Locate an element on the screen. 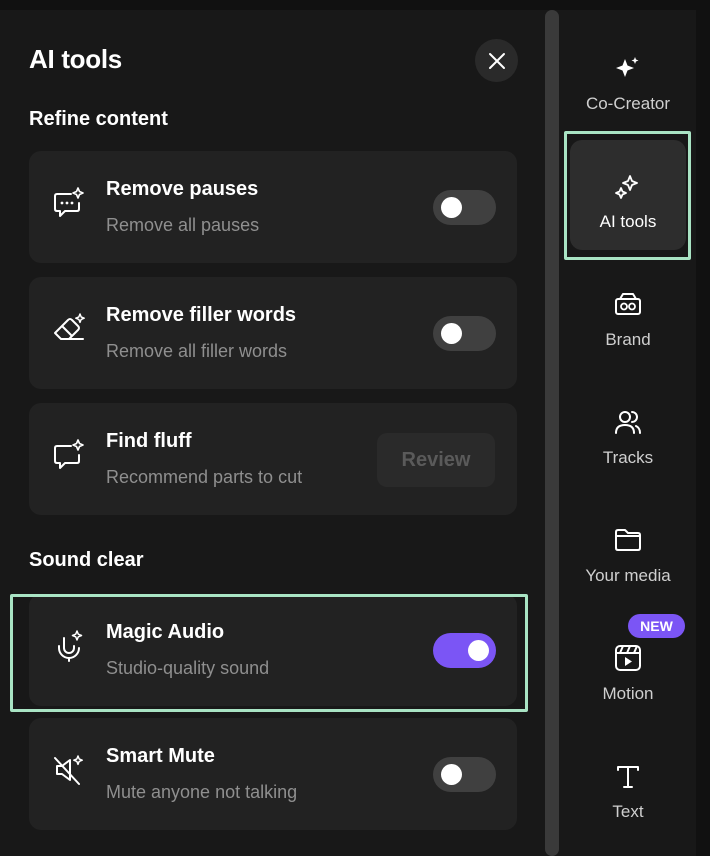  sidebar-item-brand: Brand is located at coordinates (628, 313).